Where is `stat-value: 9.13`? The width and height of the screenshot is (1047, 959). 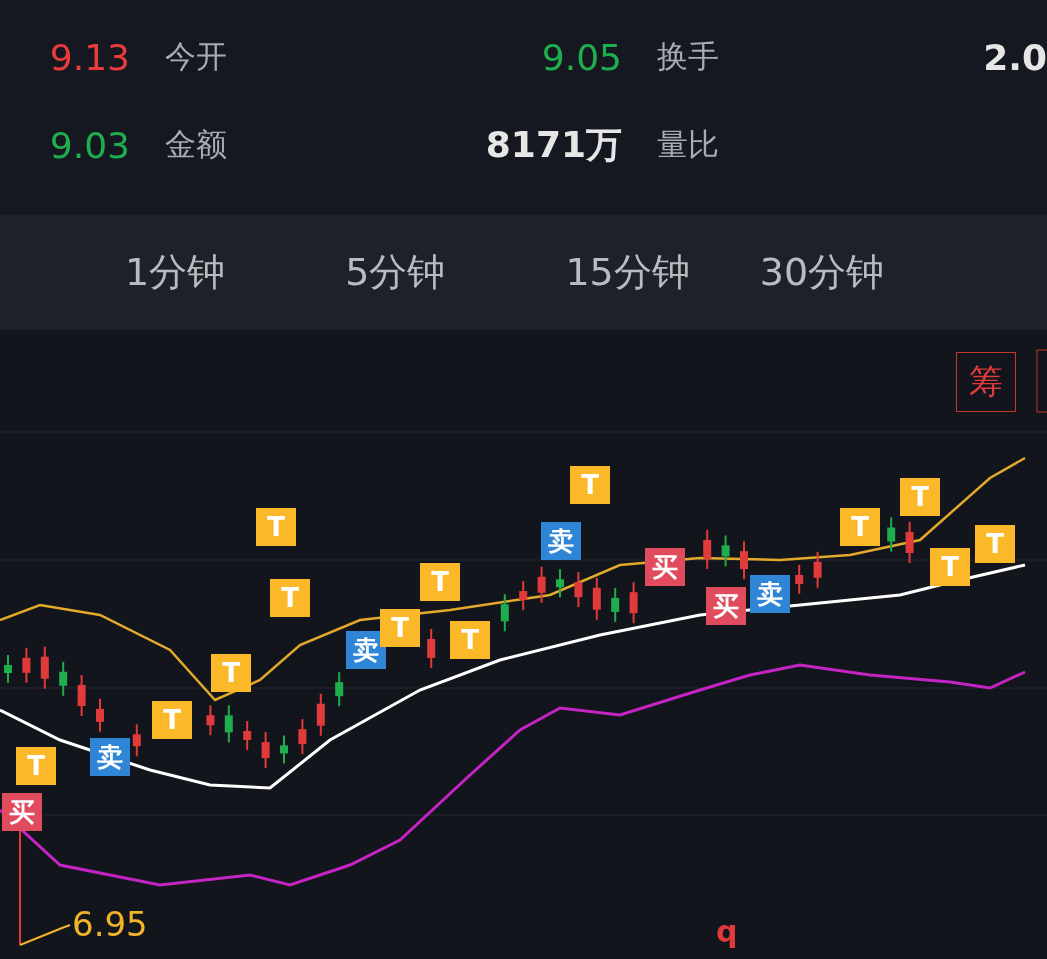 stat-value: 9.13 is located at coordinates (89, 57).